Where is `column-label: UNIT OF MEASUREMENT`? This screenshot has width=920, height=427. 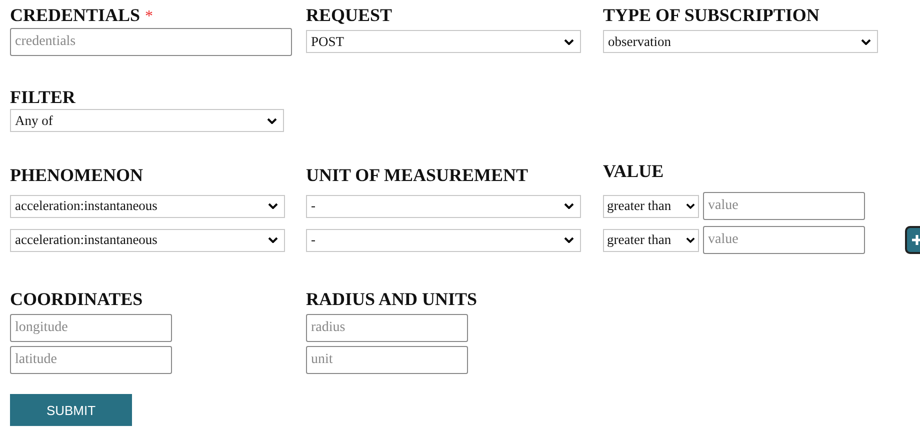
column-label: UNIT OF MEASUREMENT is located at coordinates (418, 175).